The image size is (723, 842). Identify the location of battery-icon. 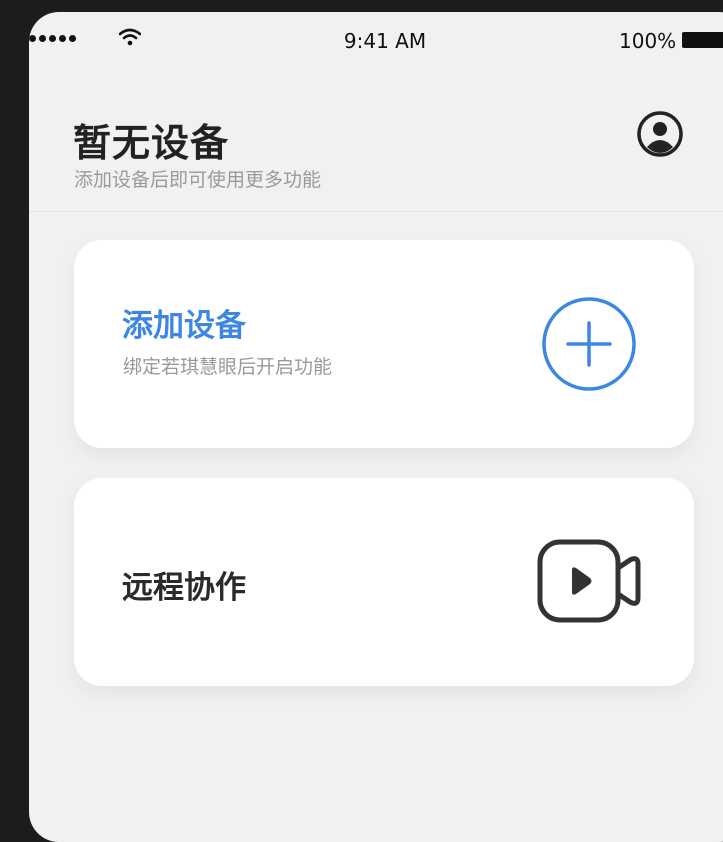
(702, 40).